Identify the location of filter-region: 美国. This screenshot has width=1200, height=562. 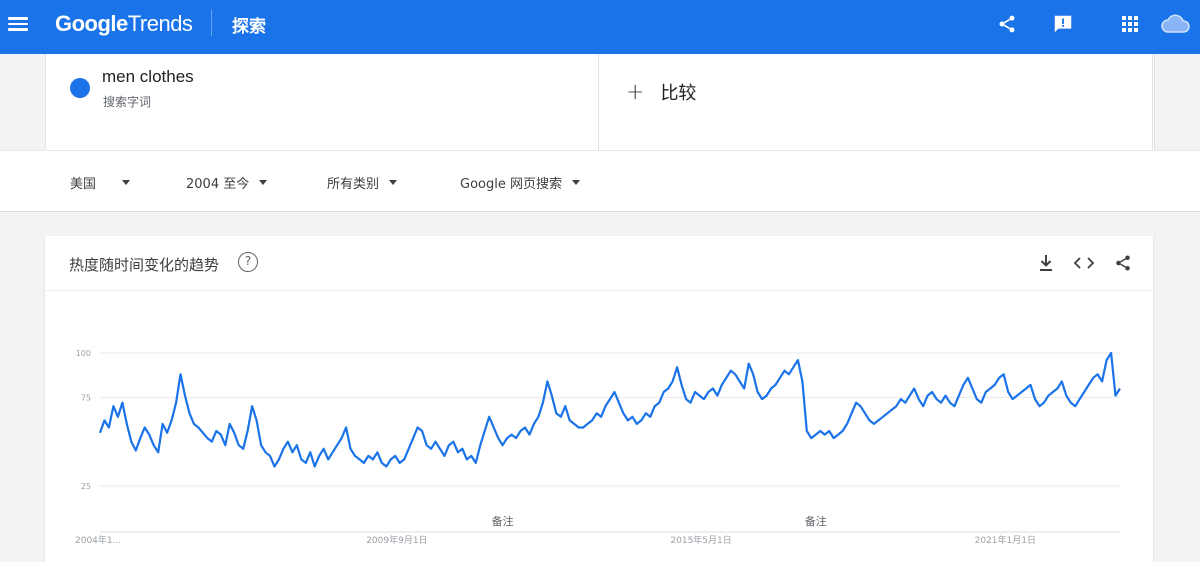
(100, 182).